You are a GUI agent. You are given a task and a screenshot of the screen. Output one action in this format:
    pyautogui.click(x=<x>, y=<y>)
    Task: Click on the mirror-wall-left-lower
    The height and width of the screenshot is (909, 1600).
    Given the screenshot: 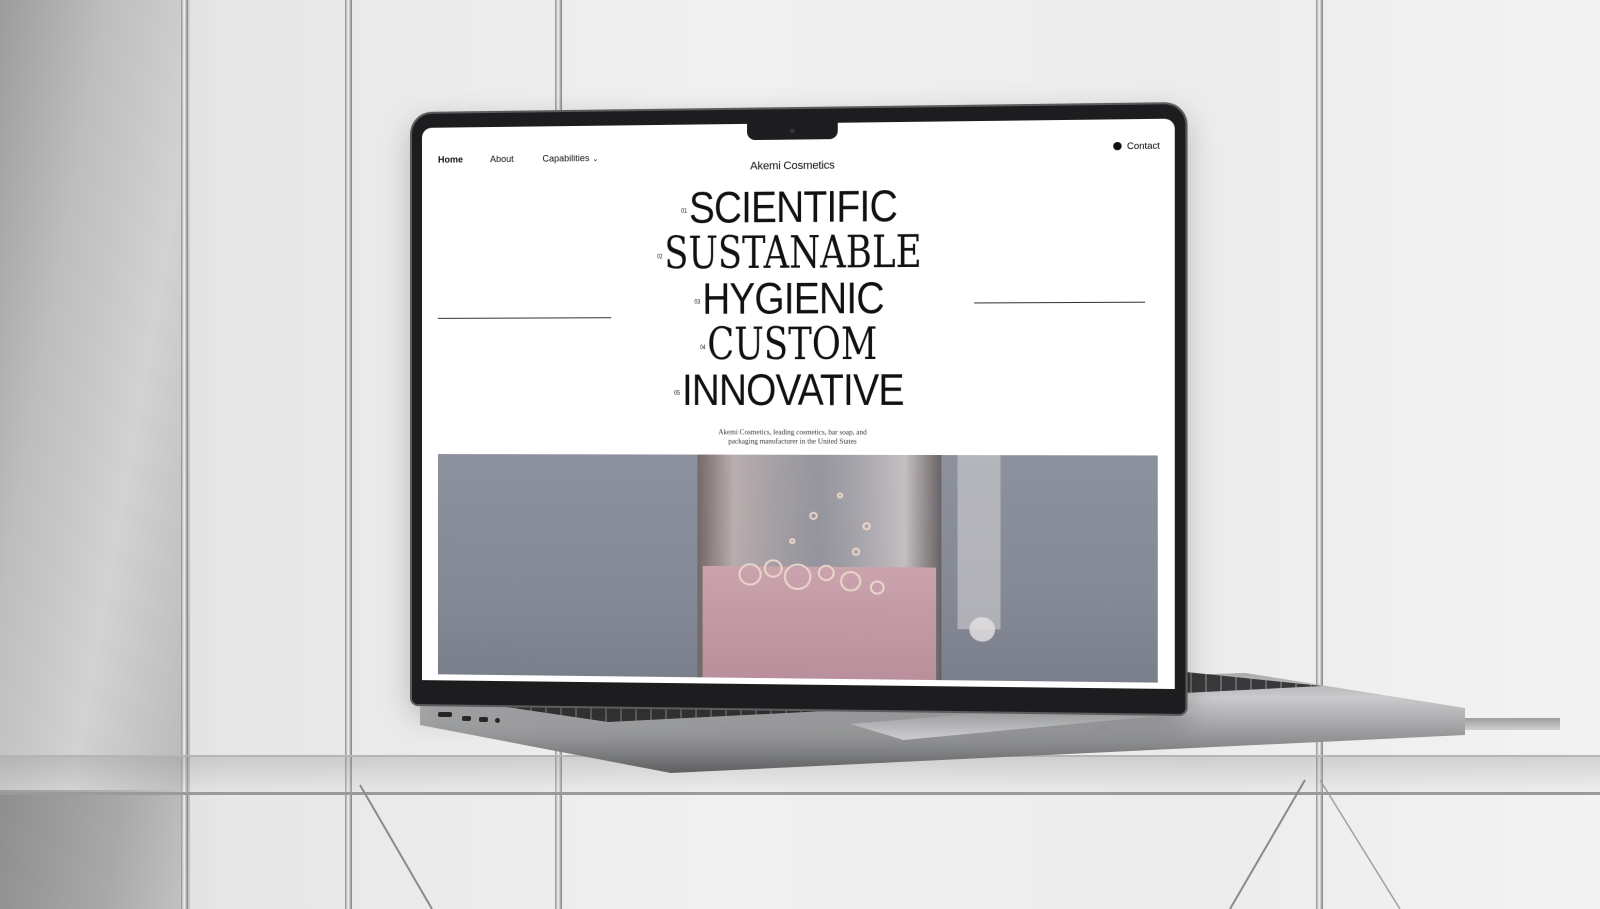 What is the action you would take?
    pyautogui.click(x=95, y=849)
    